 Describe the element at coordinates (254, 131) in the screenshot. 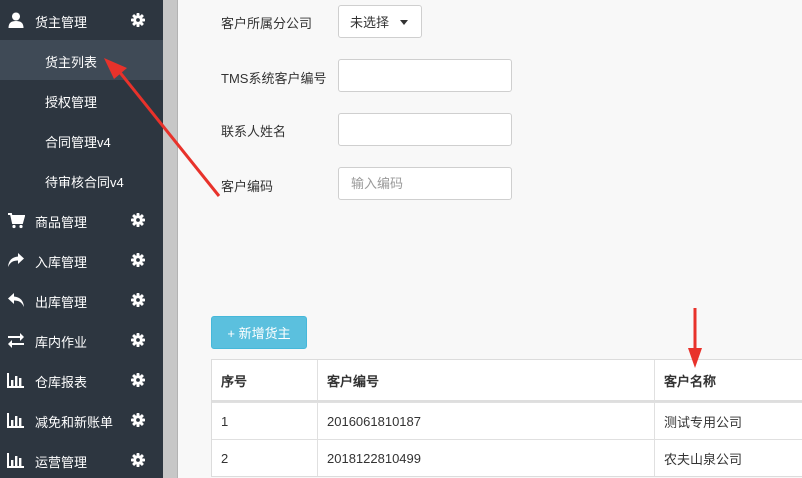

I see `contact-name-label: 联系人姓名` at that location.